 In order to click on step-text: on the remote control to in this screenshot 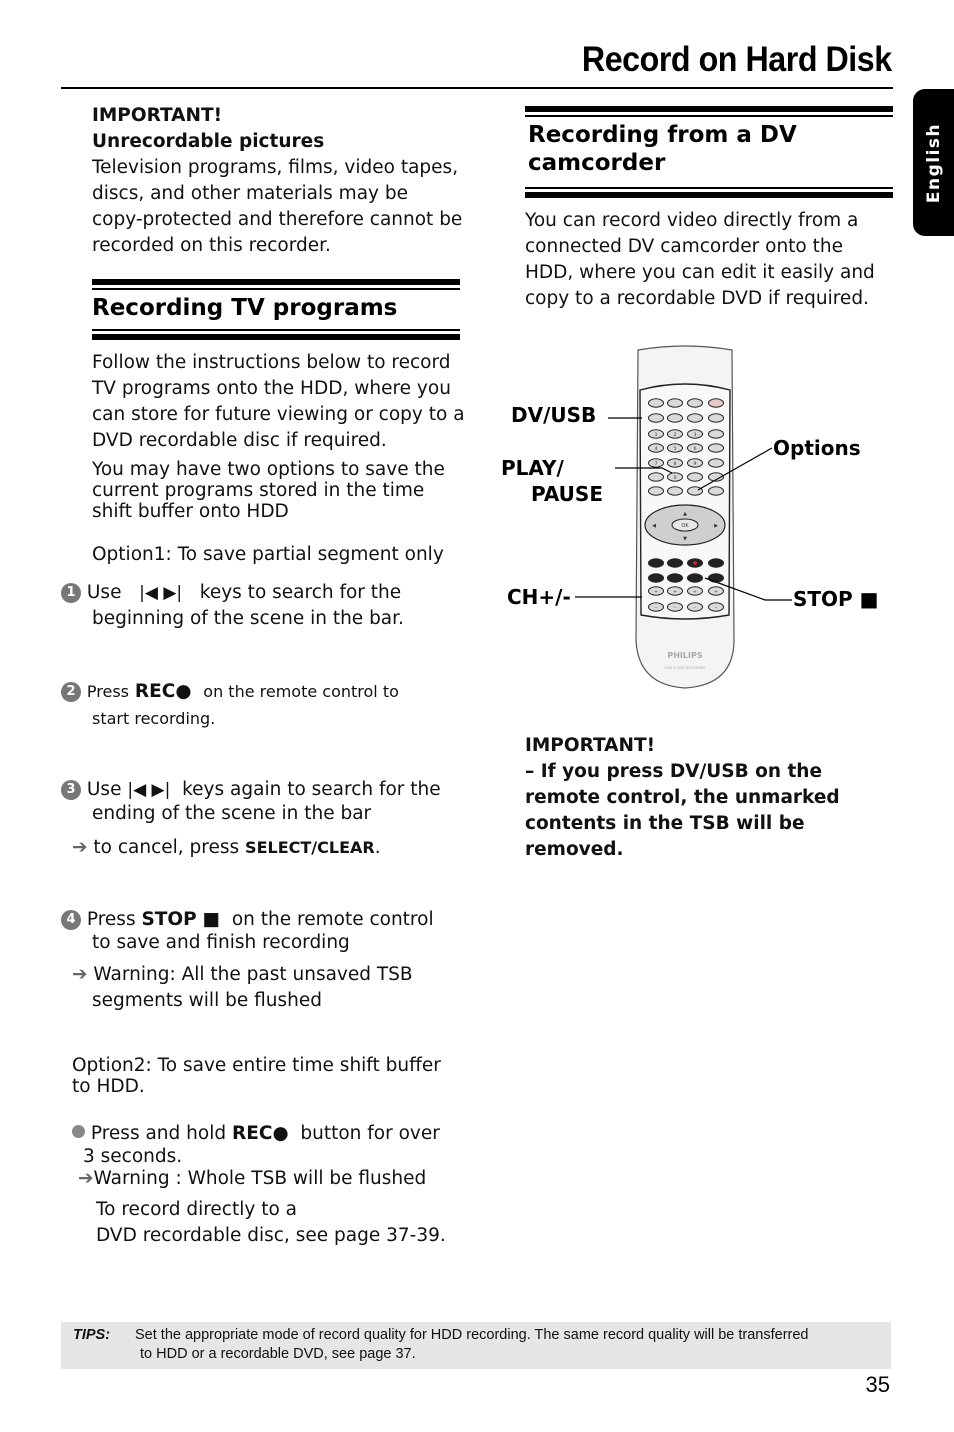, I will do `click(301, 691)`.